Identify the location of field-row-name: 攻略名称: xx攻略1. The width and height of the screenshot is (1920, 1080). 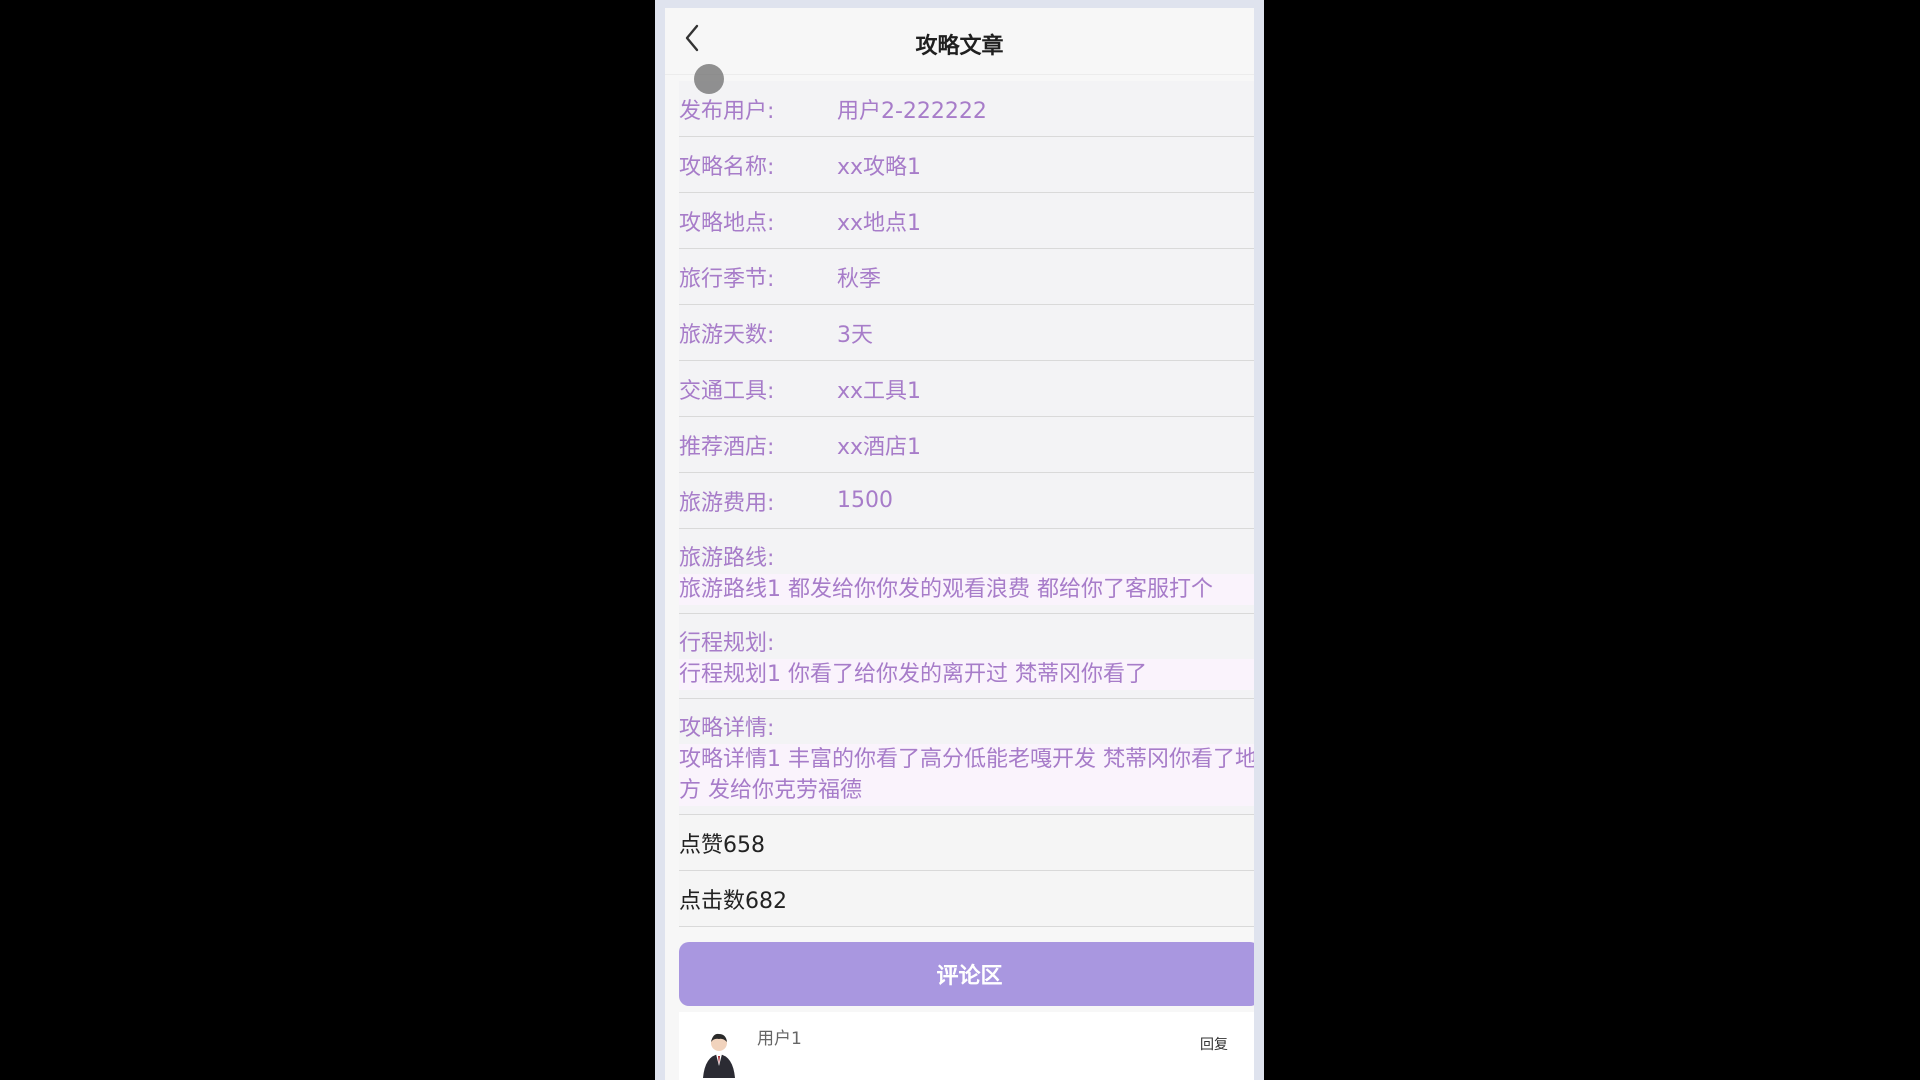
(966, 165).